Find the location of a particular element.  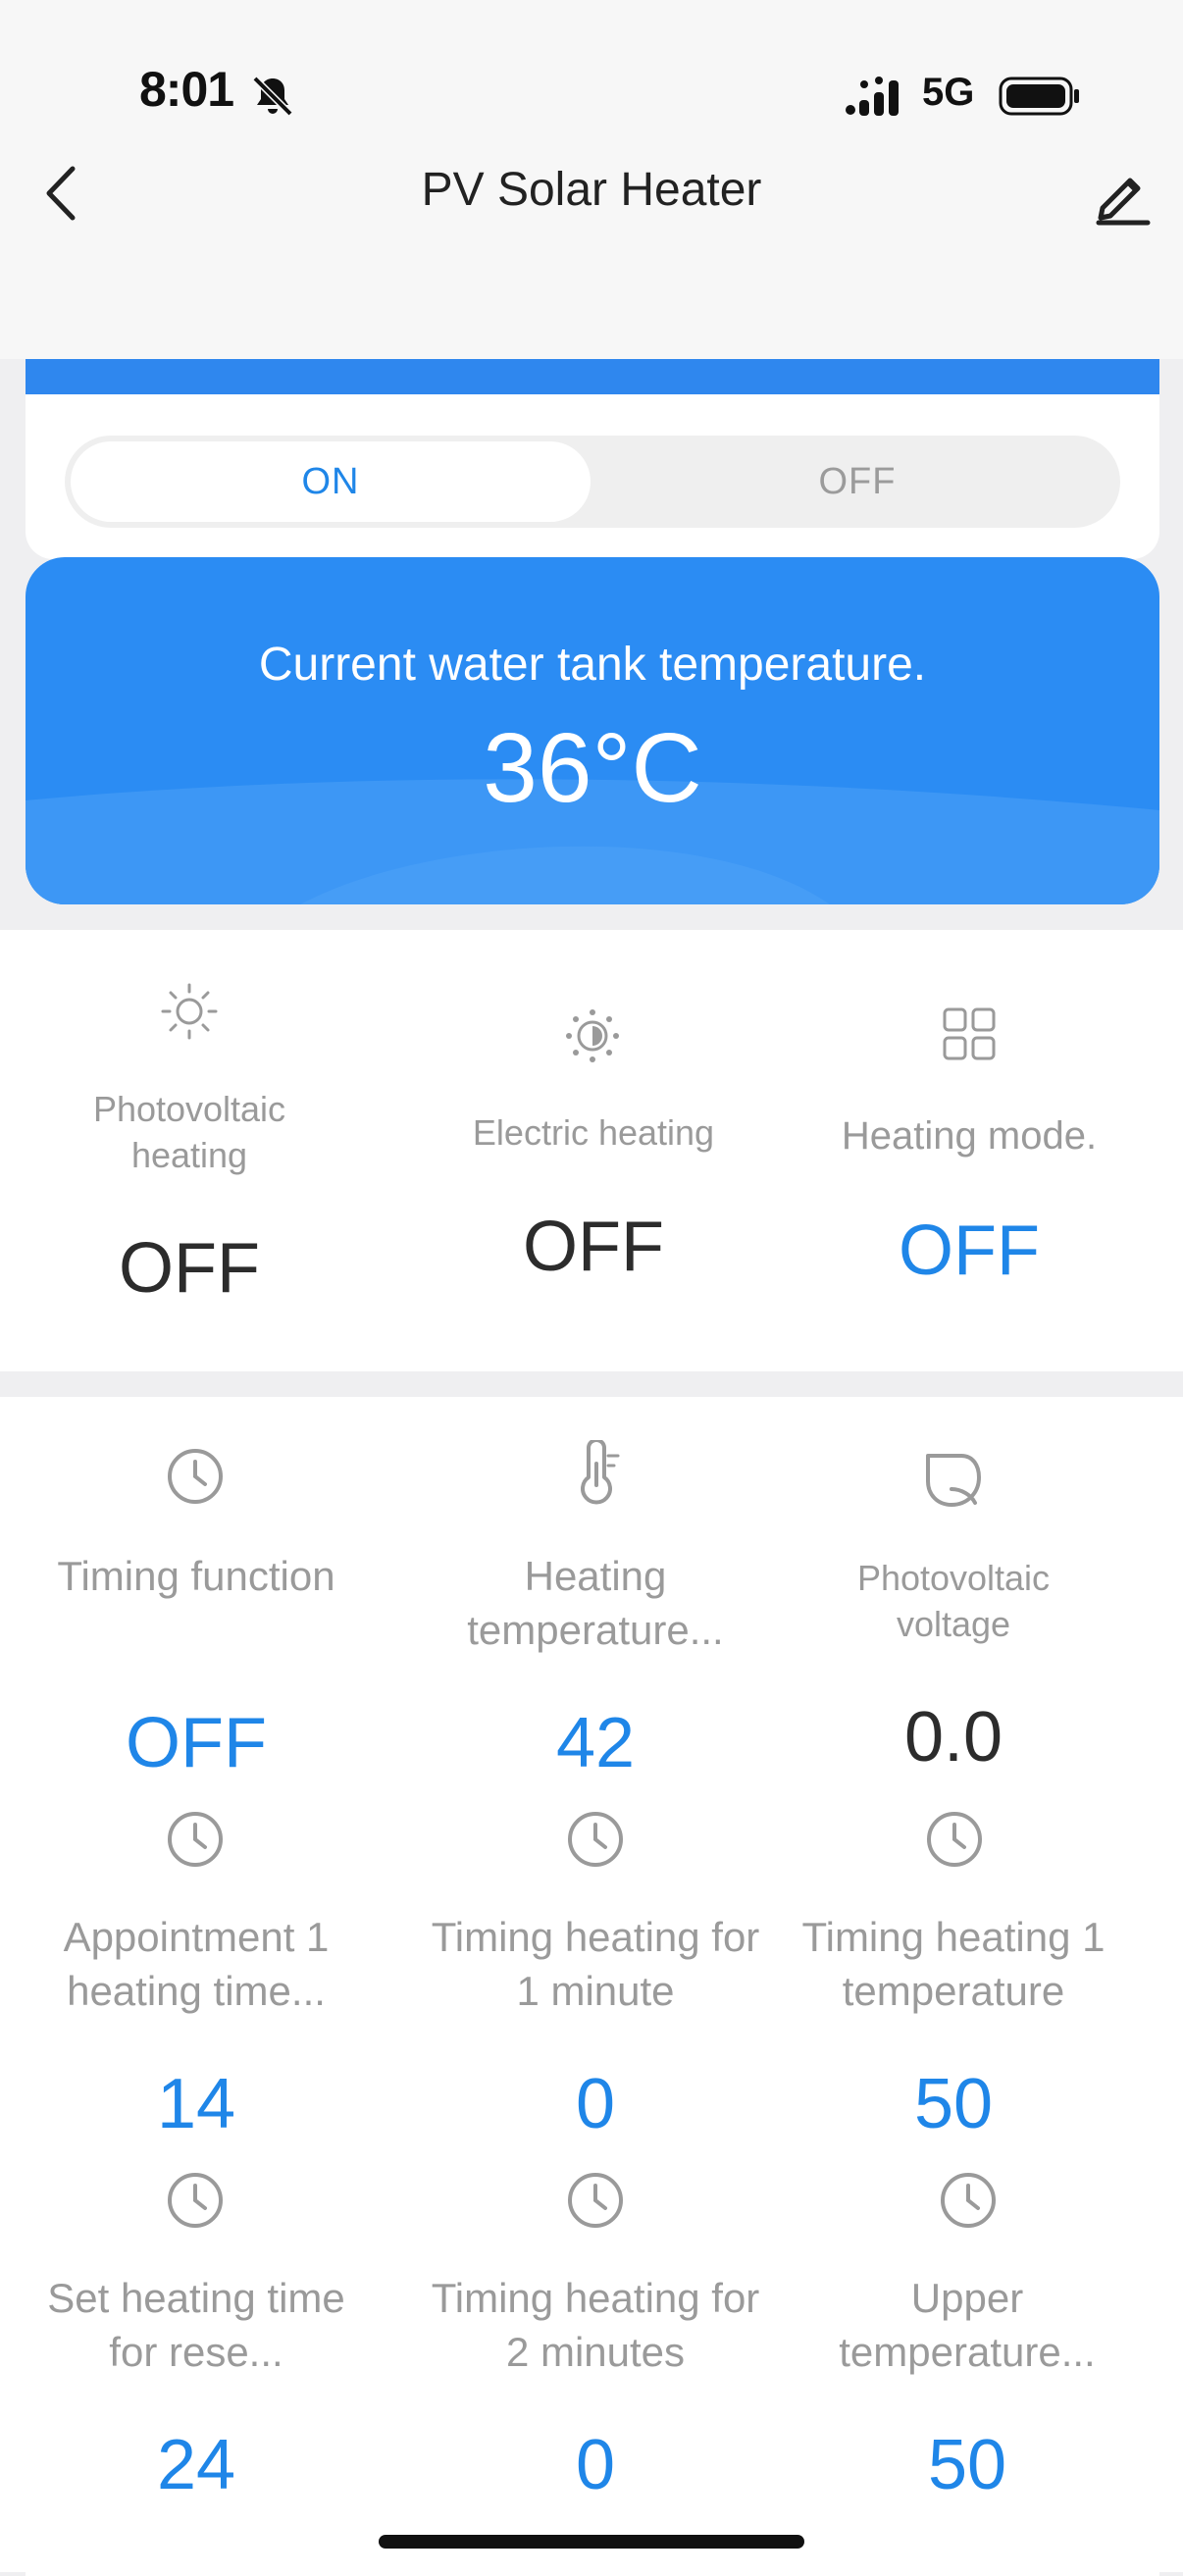

grid-label: Timing function is located at coordinates (196, 1576).